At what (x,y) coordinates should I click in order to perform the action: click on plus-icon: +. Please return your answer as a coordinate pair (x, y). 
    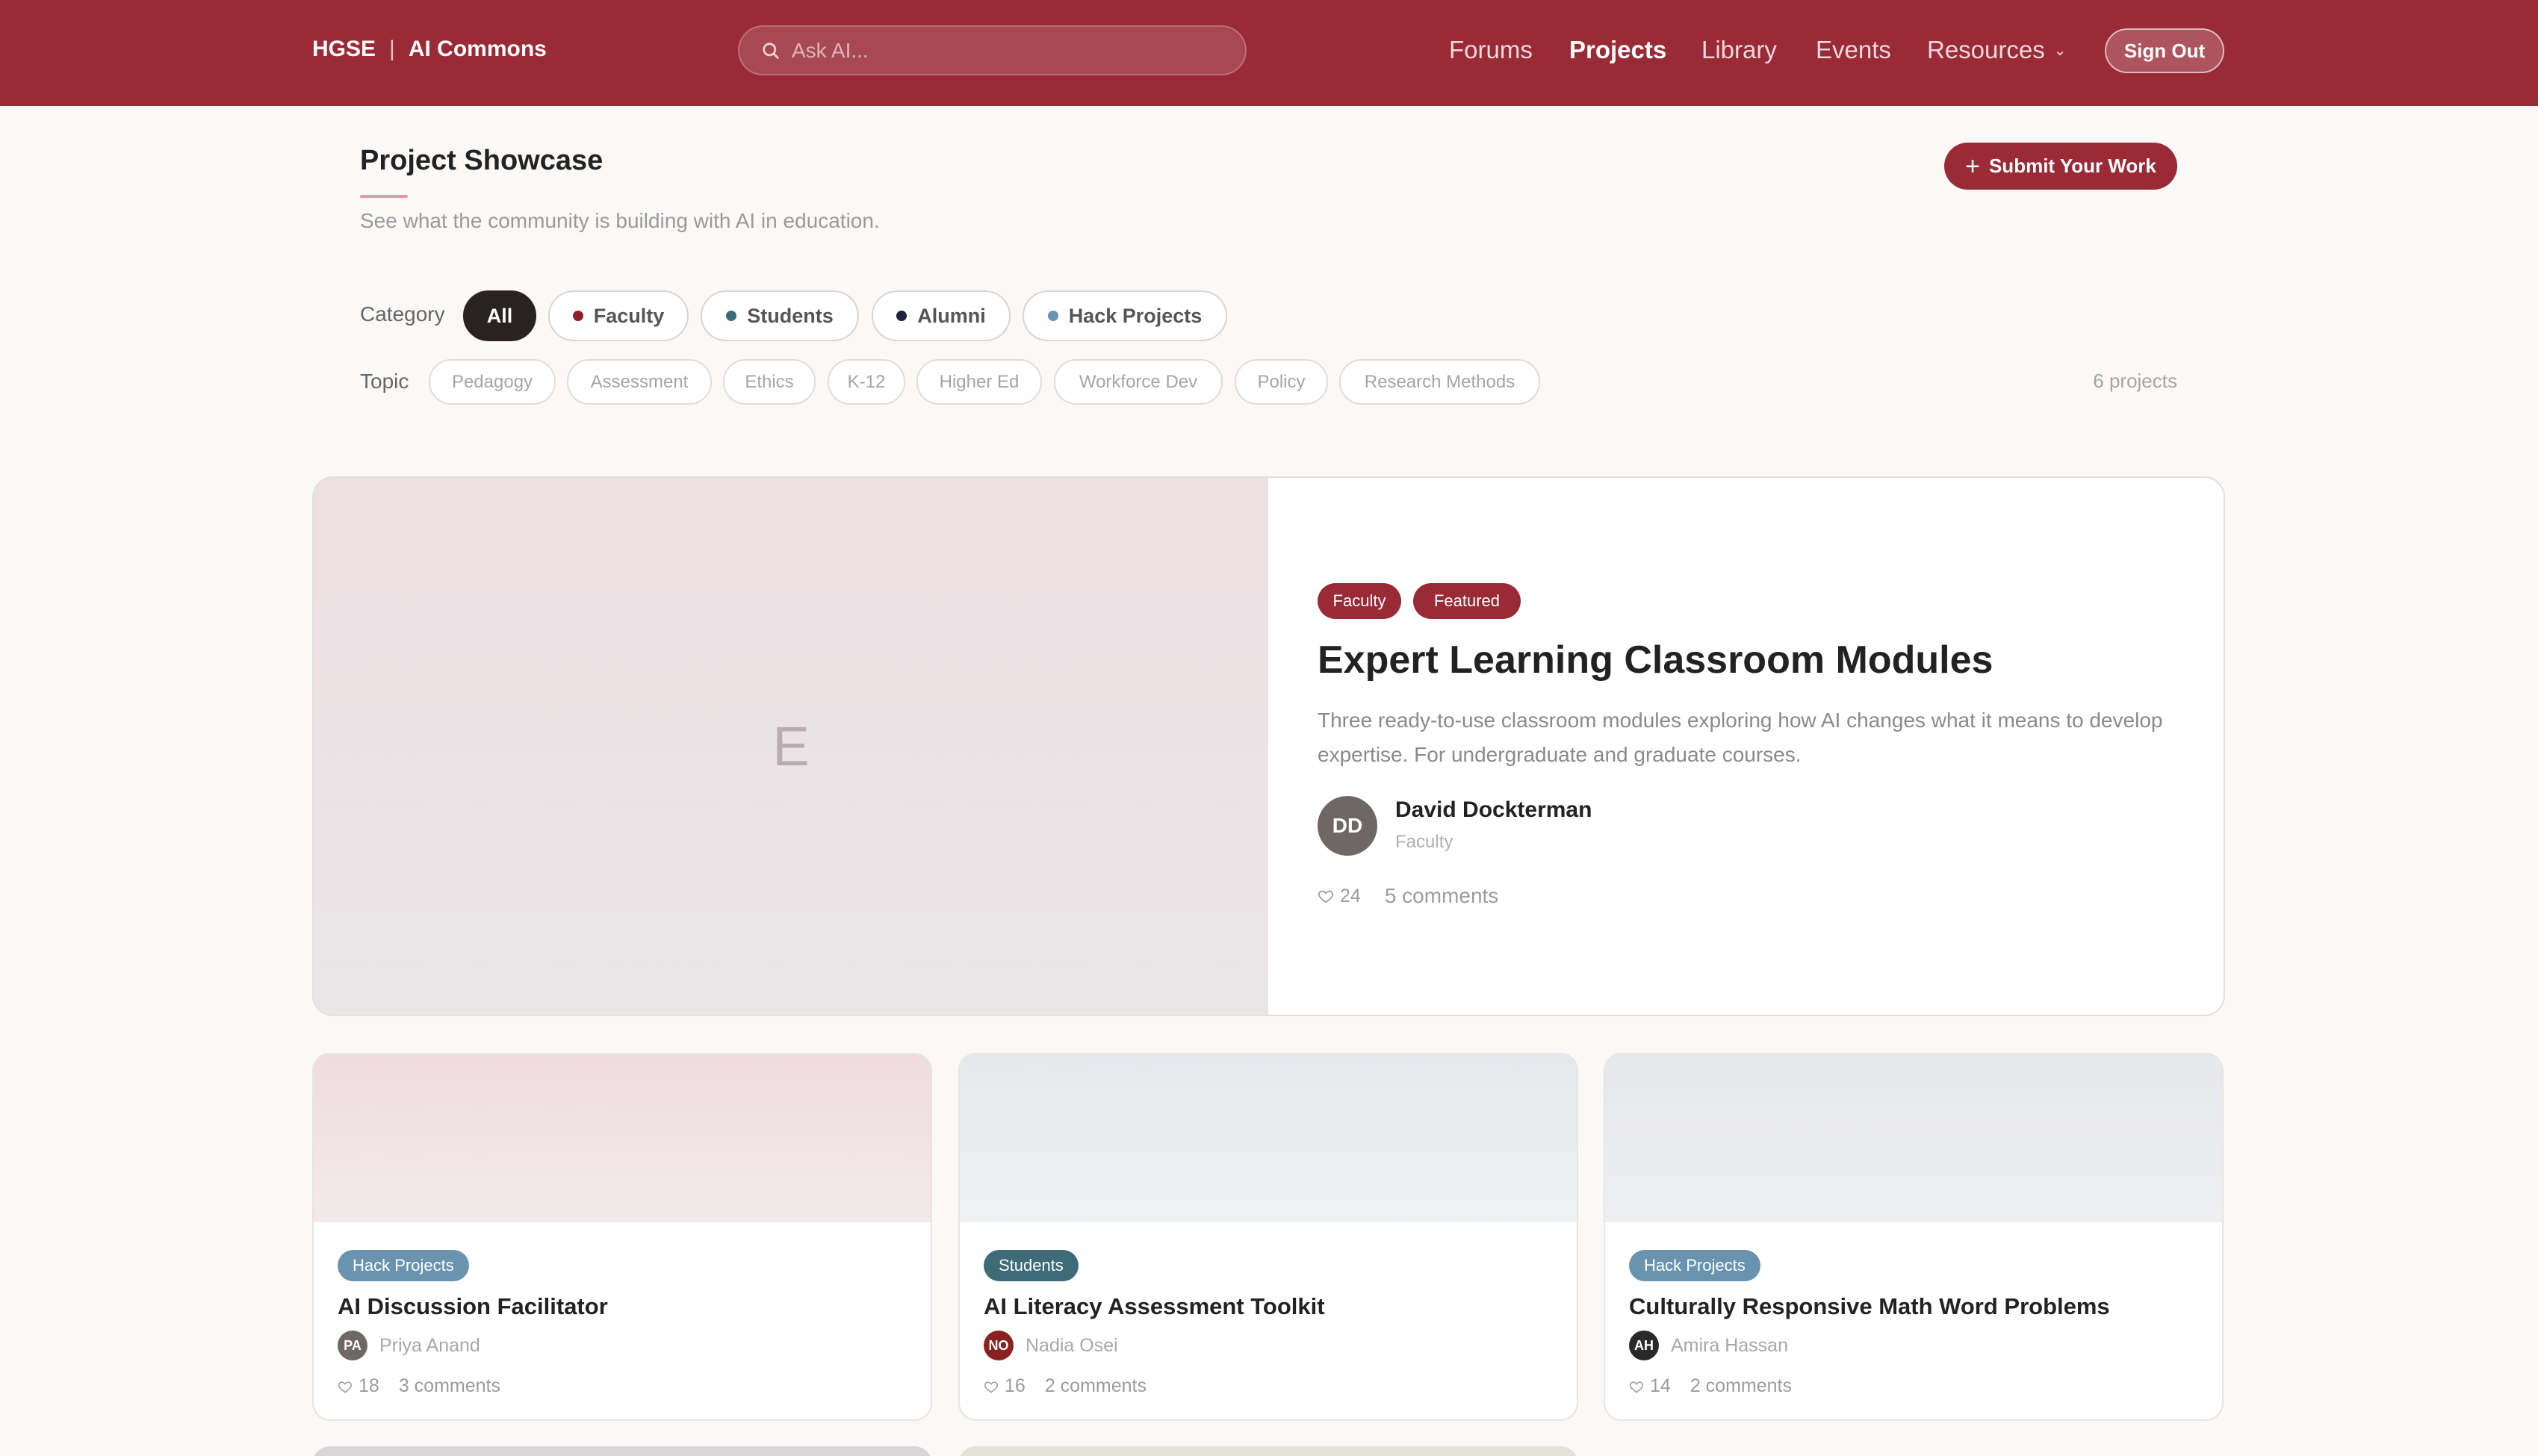
    Looking at the image, I should click on (1973, 166).